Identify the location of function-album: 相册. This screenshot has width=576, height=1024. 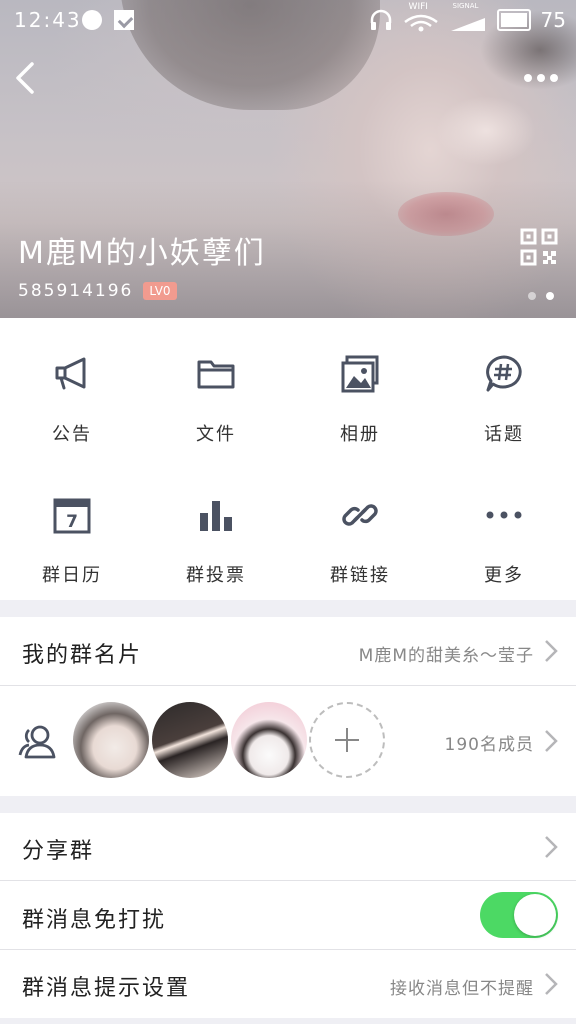
(360, 388).